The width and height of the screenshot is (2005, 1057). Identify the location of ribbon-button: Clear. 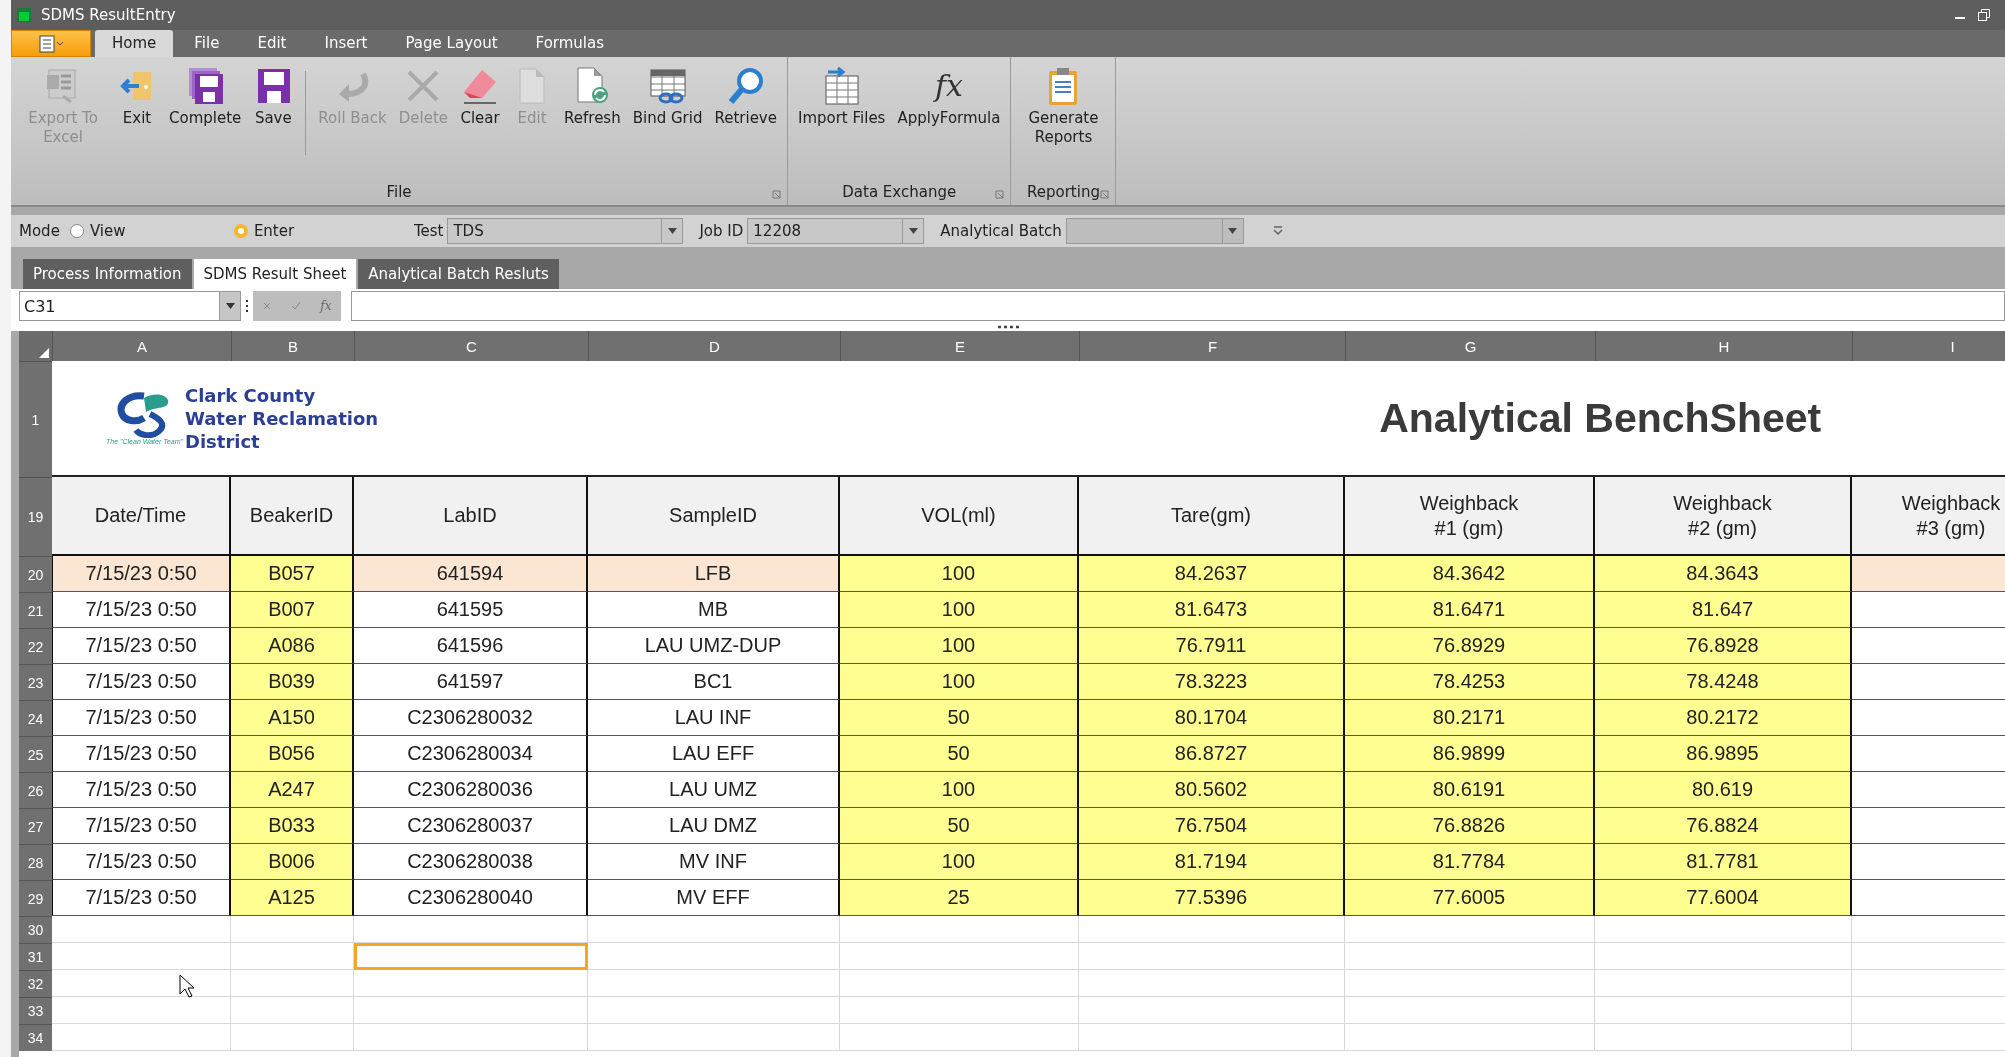
(480, 95).